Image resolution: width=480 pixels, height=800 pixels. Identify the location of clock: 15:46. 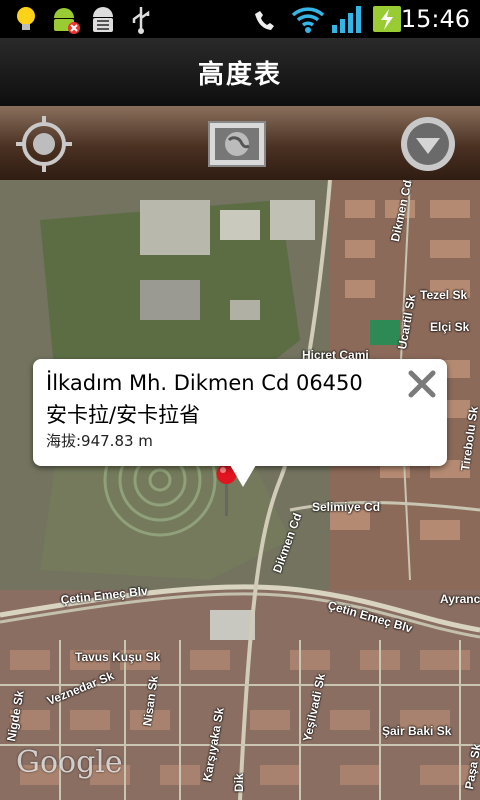
(435, 19).